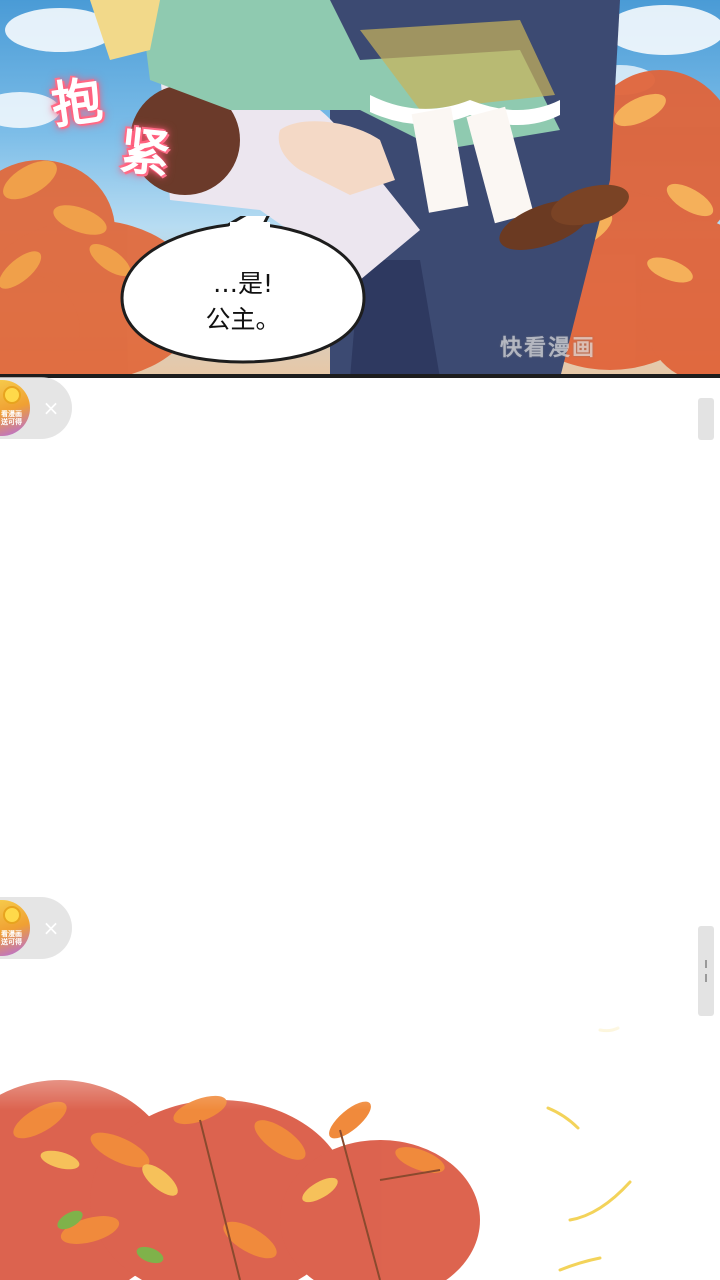  Describe the element at coordinates (548, 348) in the screenshot. I see `watermark-logo: 快看漫画` at that location.